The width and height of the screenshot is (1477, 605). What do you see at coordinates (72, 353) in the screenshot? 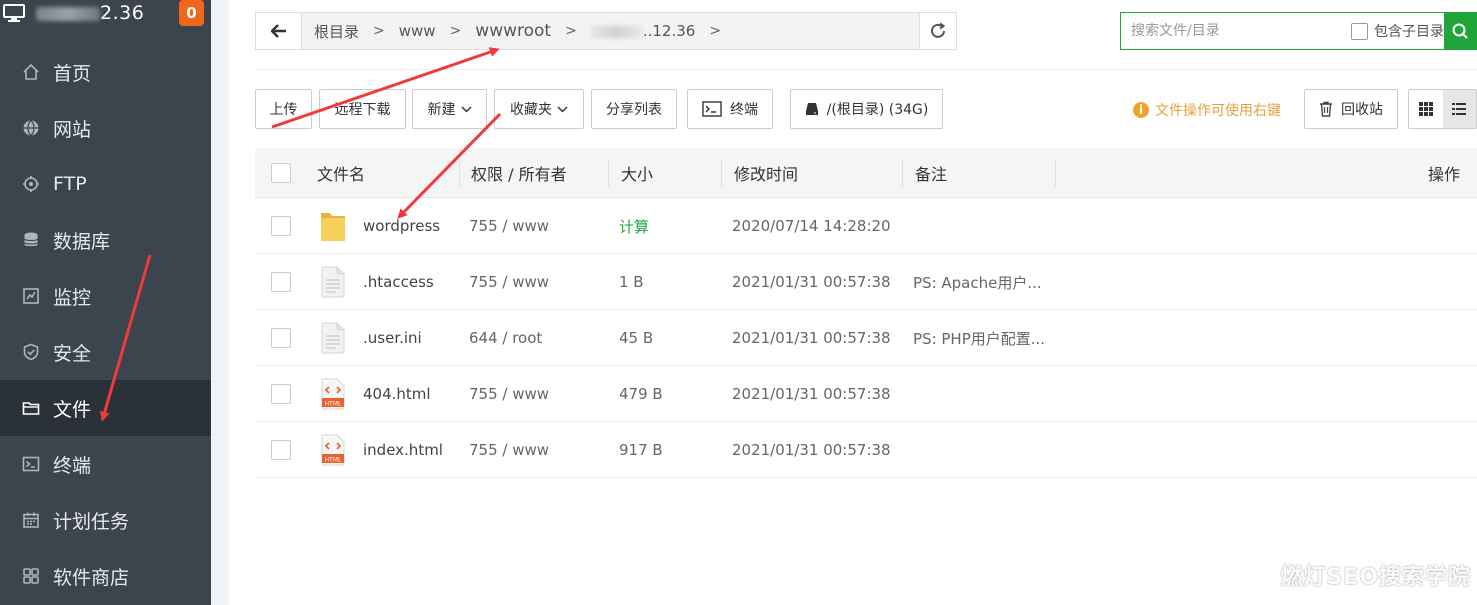
I see `sidebar-item-label: 安全` at bounding box center [72, 353].